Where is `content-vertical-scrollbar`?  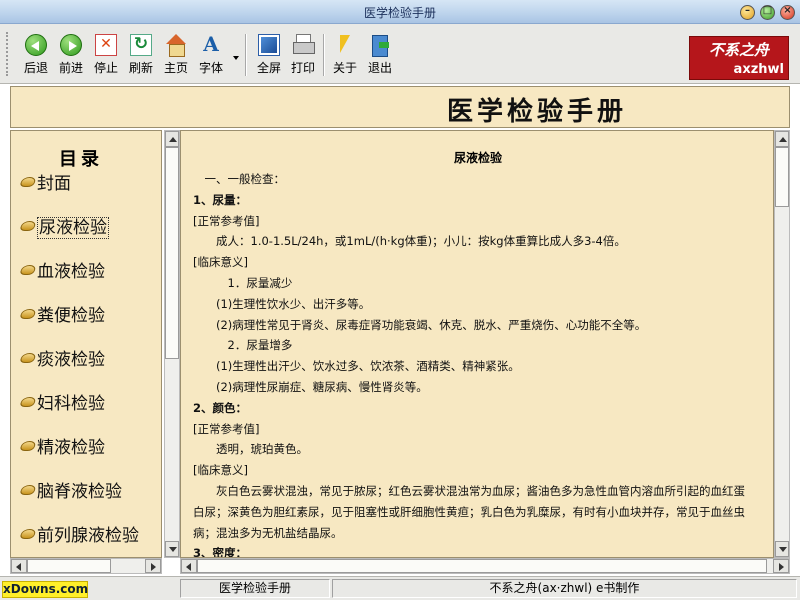 content-vertical-scrollbar is located at coordinates (782, 344).